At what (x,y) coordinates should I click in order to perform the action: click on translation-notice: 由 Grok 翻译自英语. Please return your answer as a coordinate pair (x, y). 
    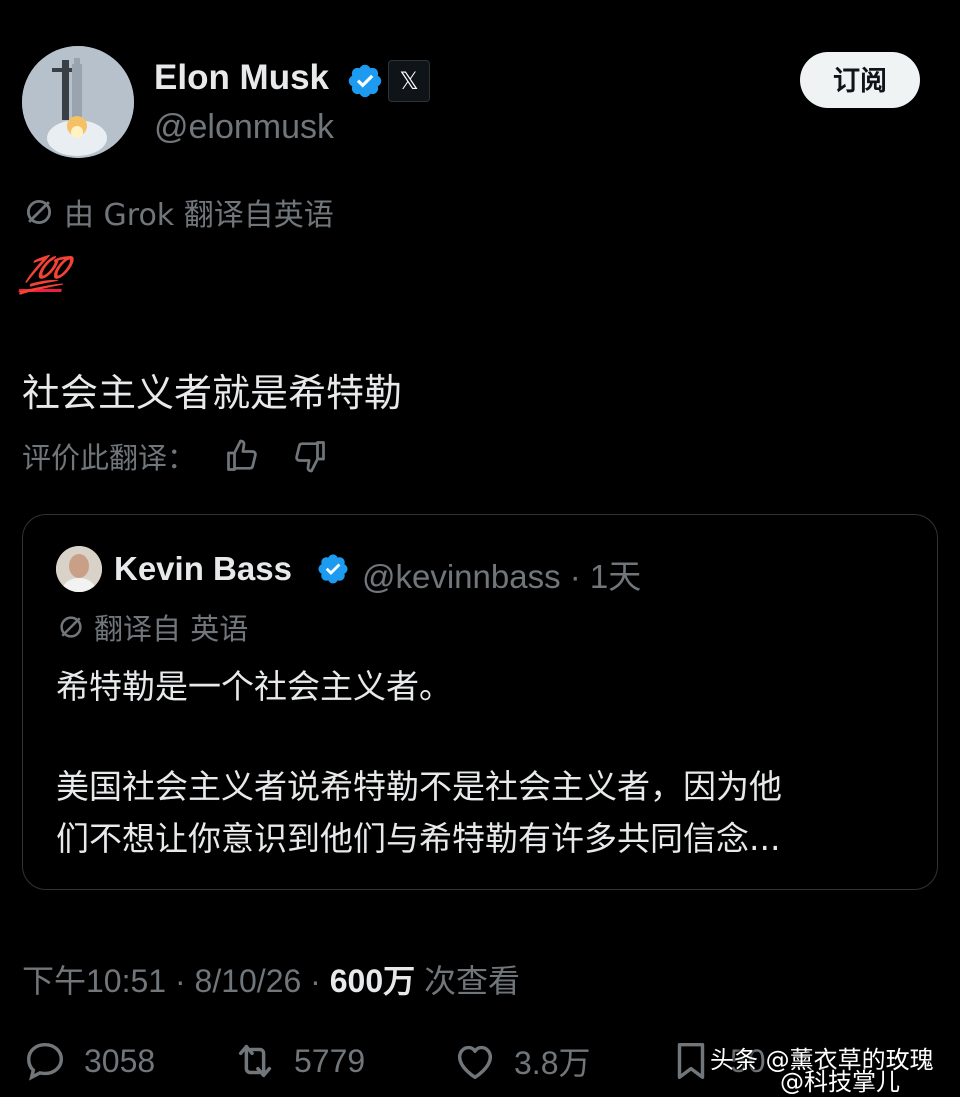
    Looking at the image, I should click on (178, 212).